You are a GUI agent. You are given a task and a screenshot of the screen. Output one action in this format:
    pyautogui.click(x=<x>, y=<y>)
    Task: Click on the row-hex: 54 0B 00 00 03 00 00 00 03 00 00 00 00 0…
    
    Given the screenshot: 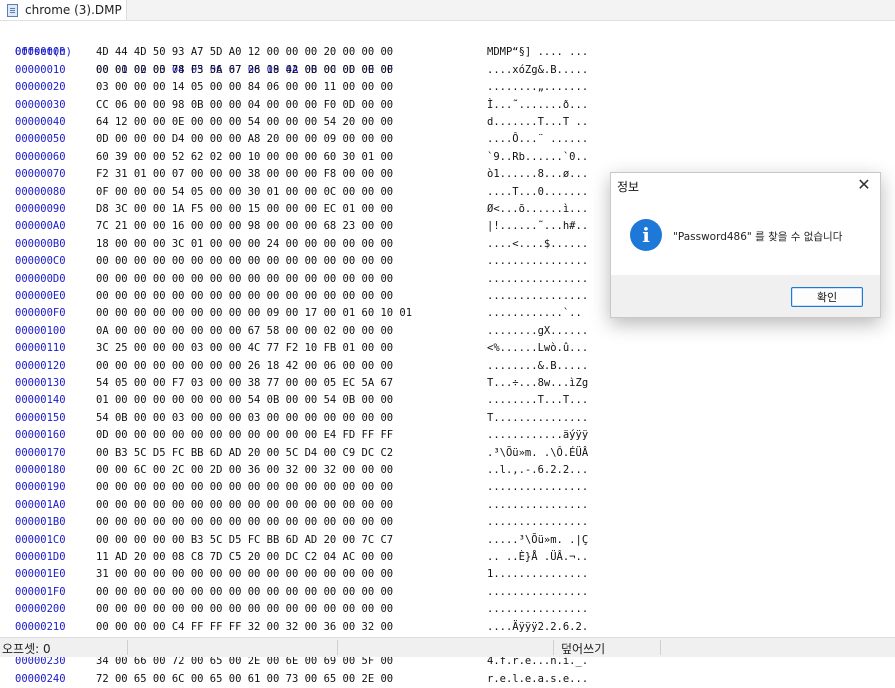 What is the action you would take?
    pyautogui.click(x=244, y=418)
    